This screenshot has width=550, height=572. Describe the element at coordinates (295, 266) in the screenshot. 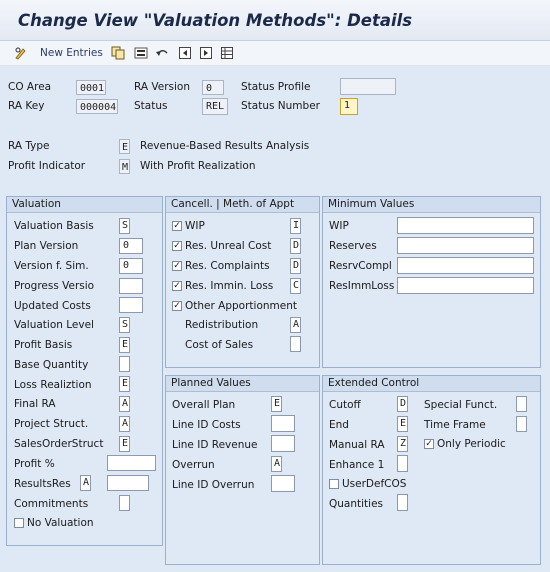

I see `res-complaints-input: D` at that location.